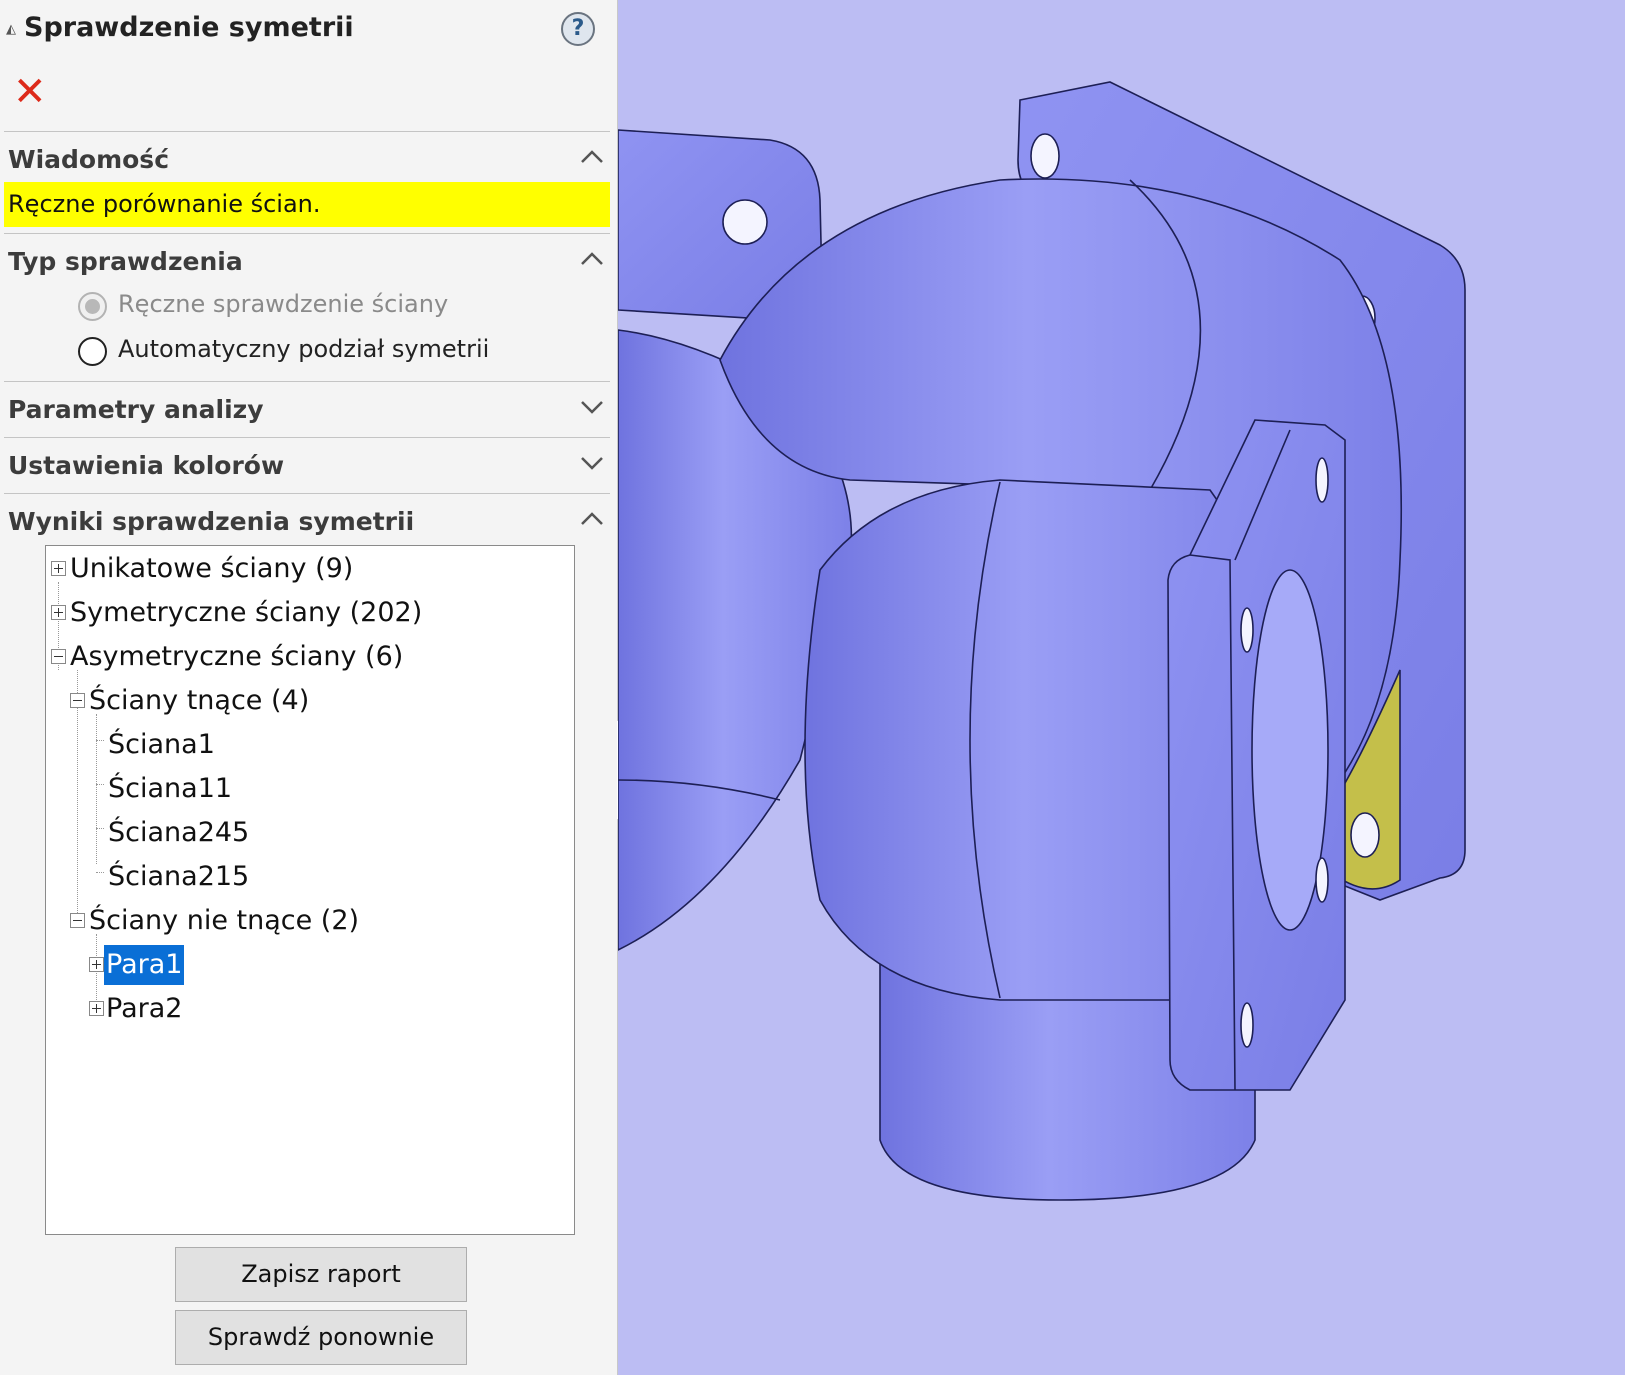 The width and height of the screenshot is (1625, 1375). I want to click on help-icon: ?, so click(578, 29).